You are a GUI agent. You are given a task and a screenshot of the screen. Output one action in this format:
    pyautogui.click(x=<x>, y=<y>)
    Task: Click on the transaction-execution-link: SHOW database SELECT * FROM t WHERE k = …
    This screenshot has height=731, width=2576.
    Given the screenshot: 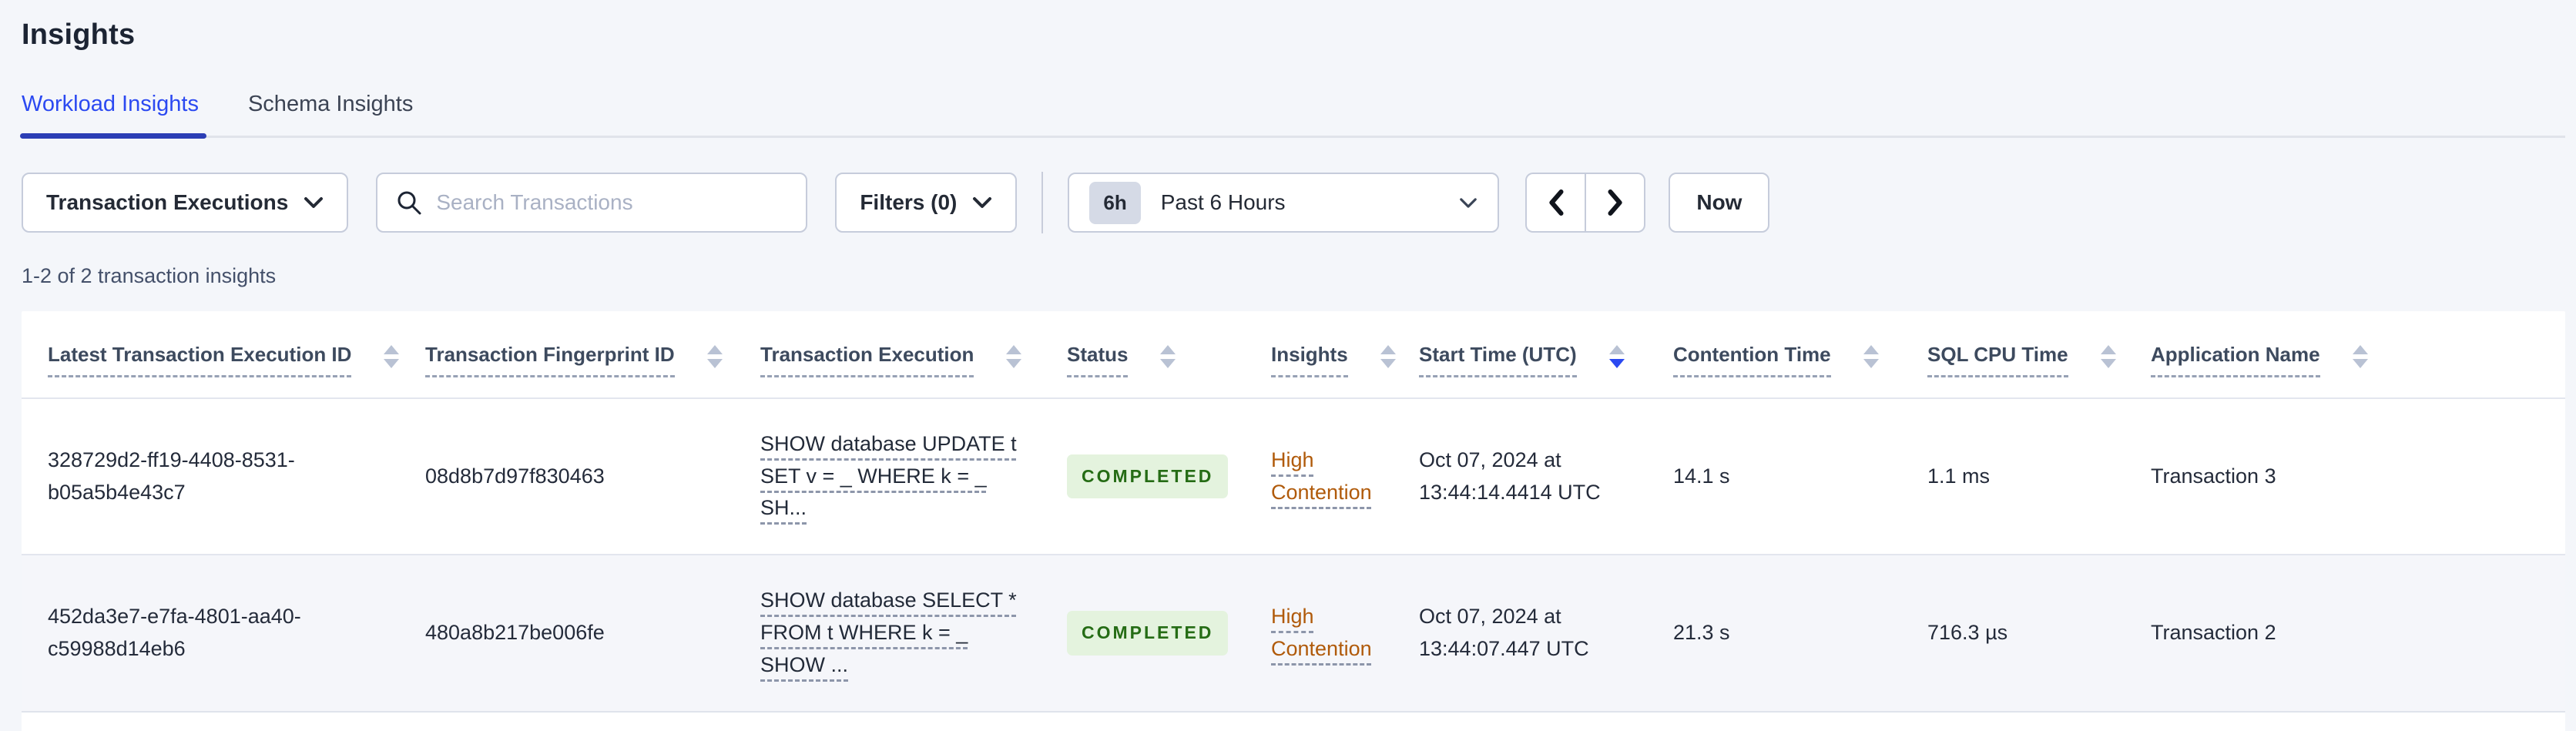 What is the action you would take?
    pyautogui.click(x=888, y=632)
    